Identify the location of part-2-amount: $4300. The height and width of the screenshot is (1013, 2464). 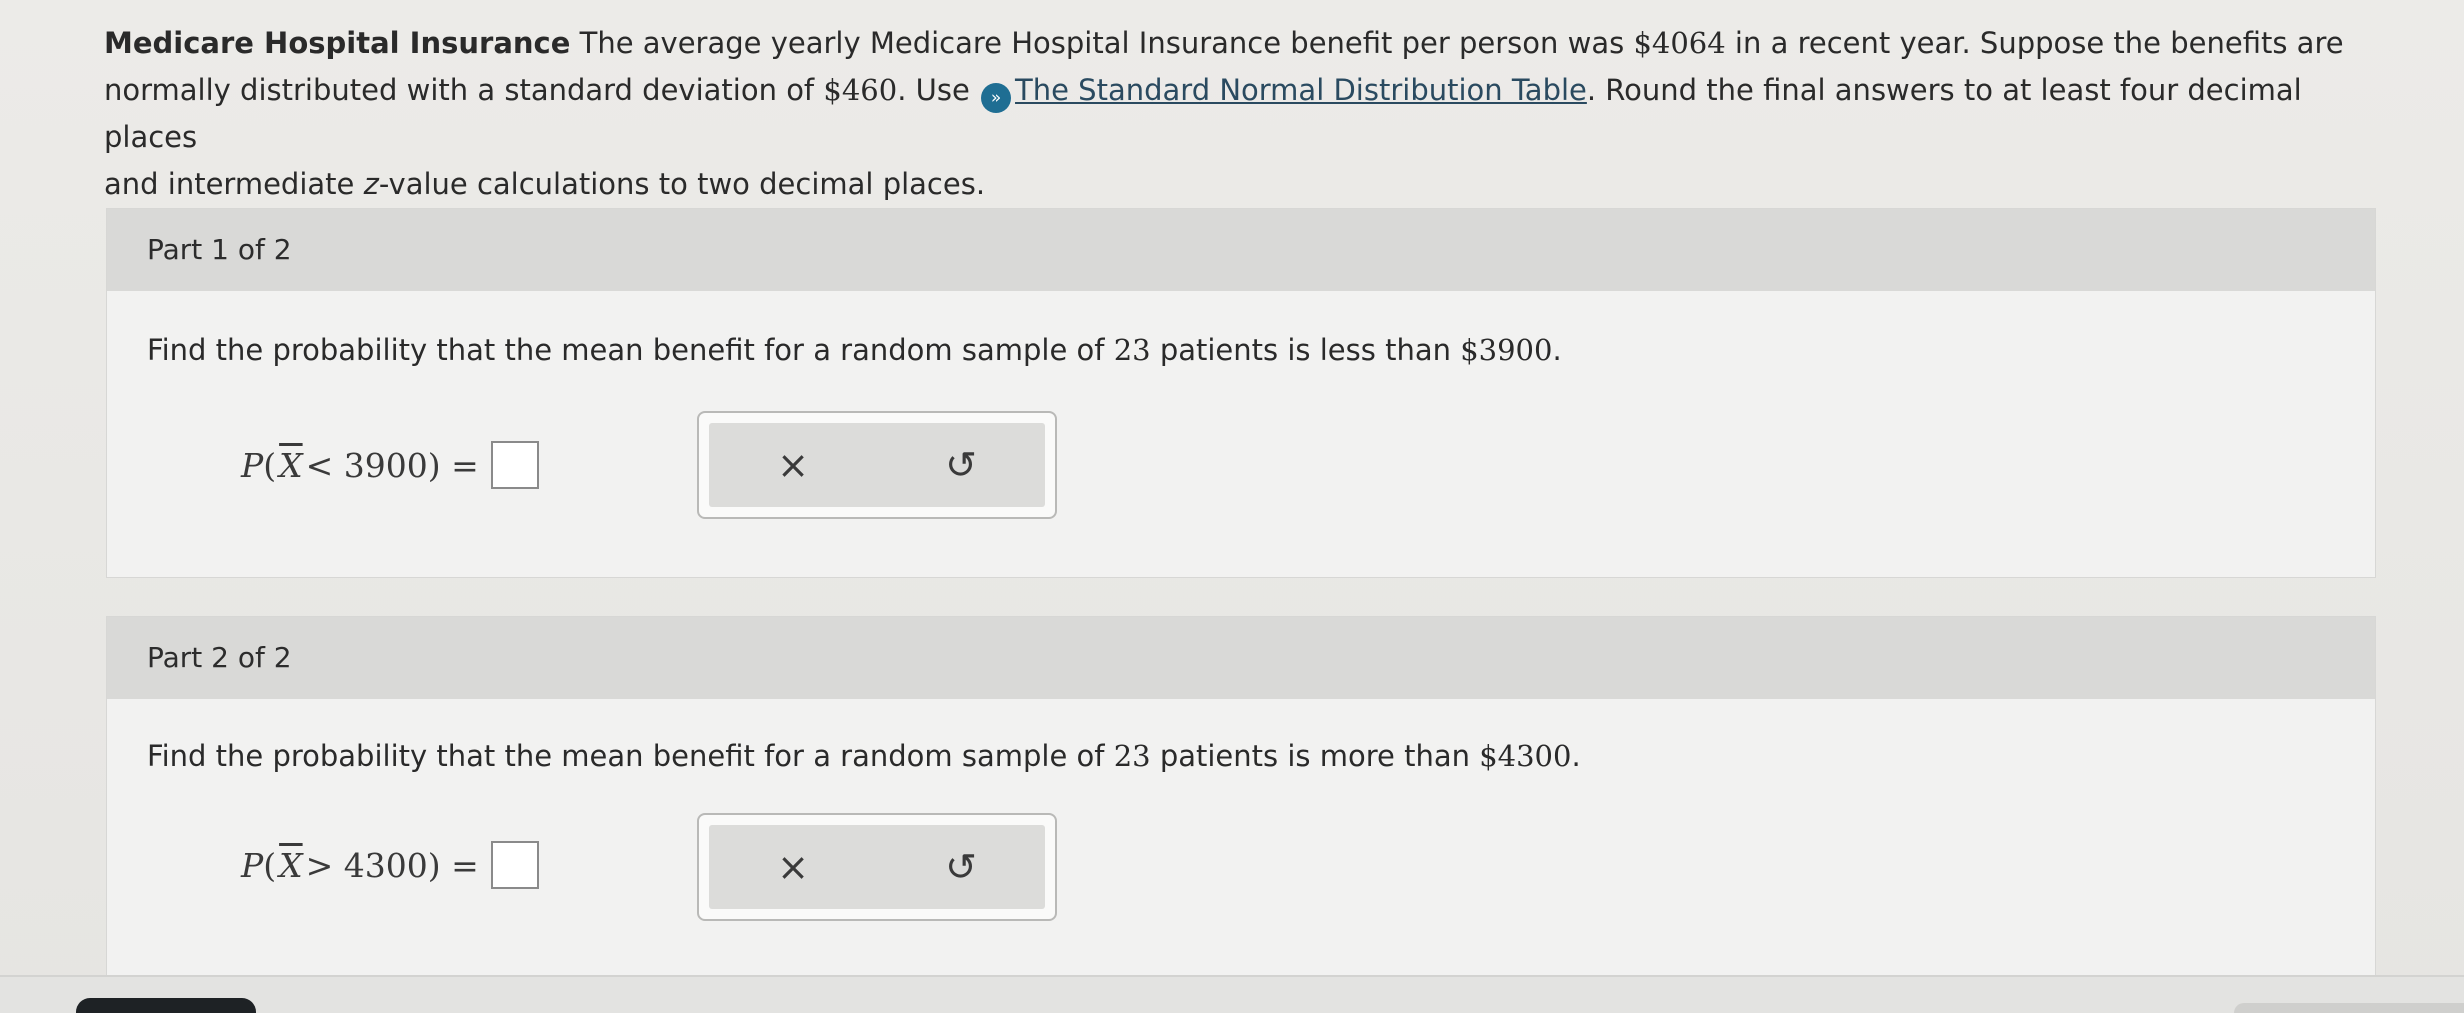
(1525, 756).